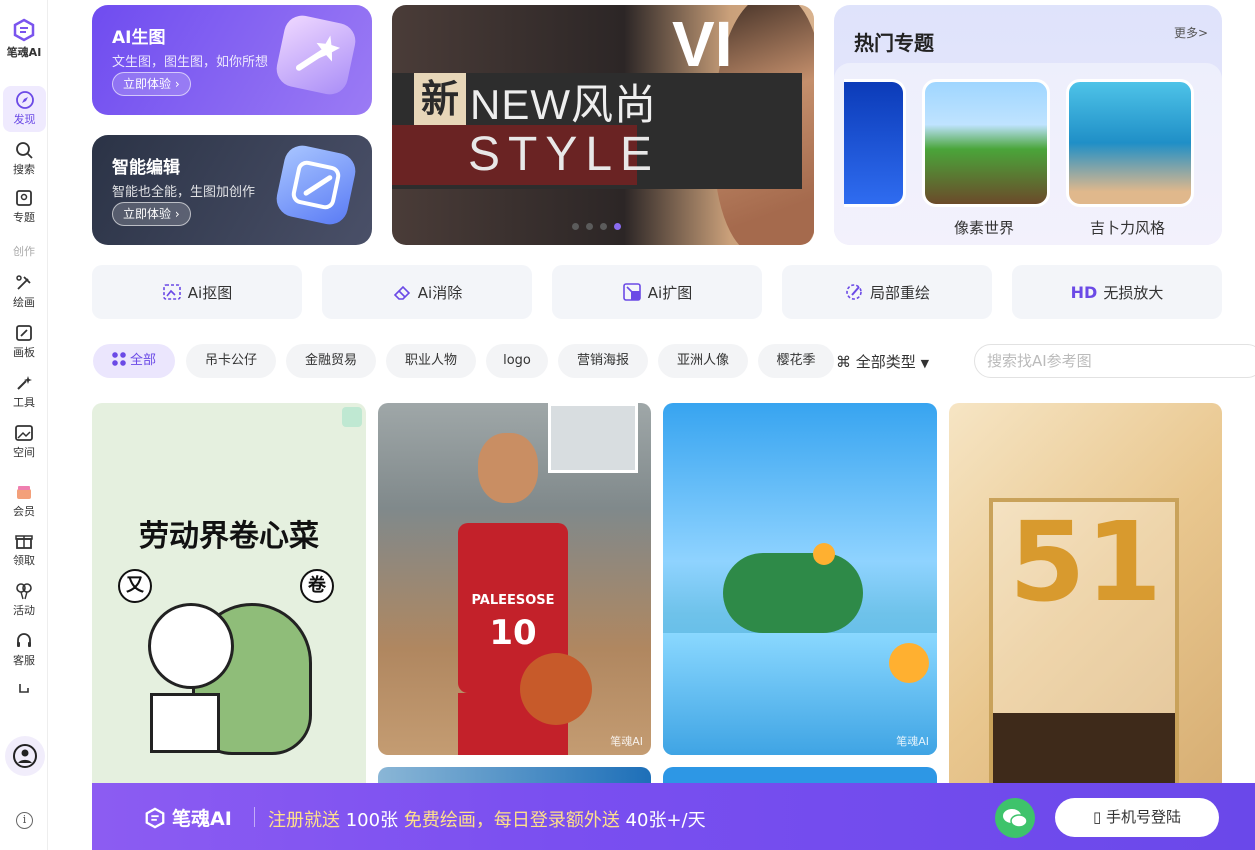 The height and width of the screenshot is (850, 1255). I want to click on sidebar-item-activity: 活动, so click(24, 599).